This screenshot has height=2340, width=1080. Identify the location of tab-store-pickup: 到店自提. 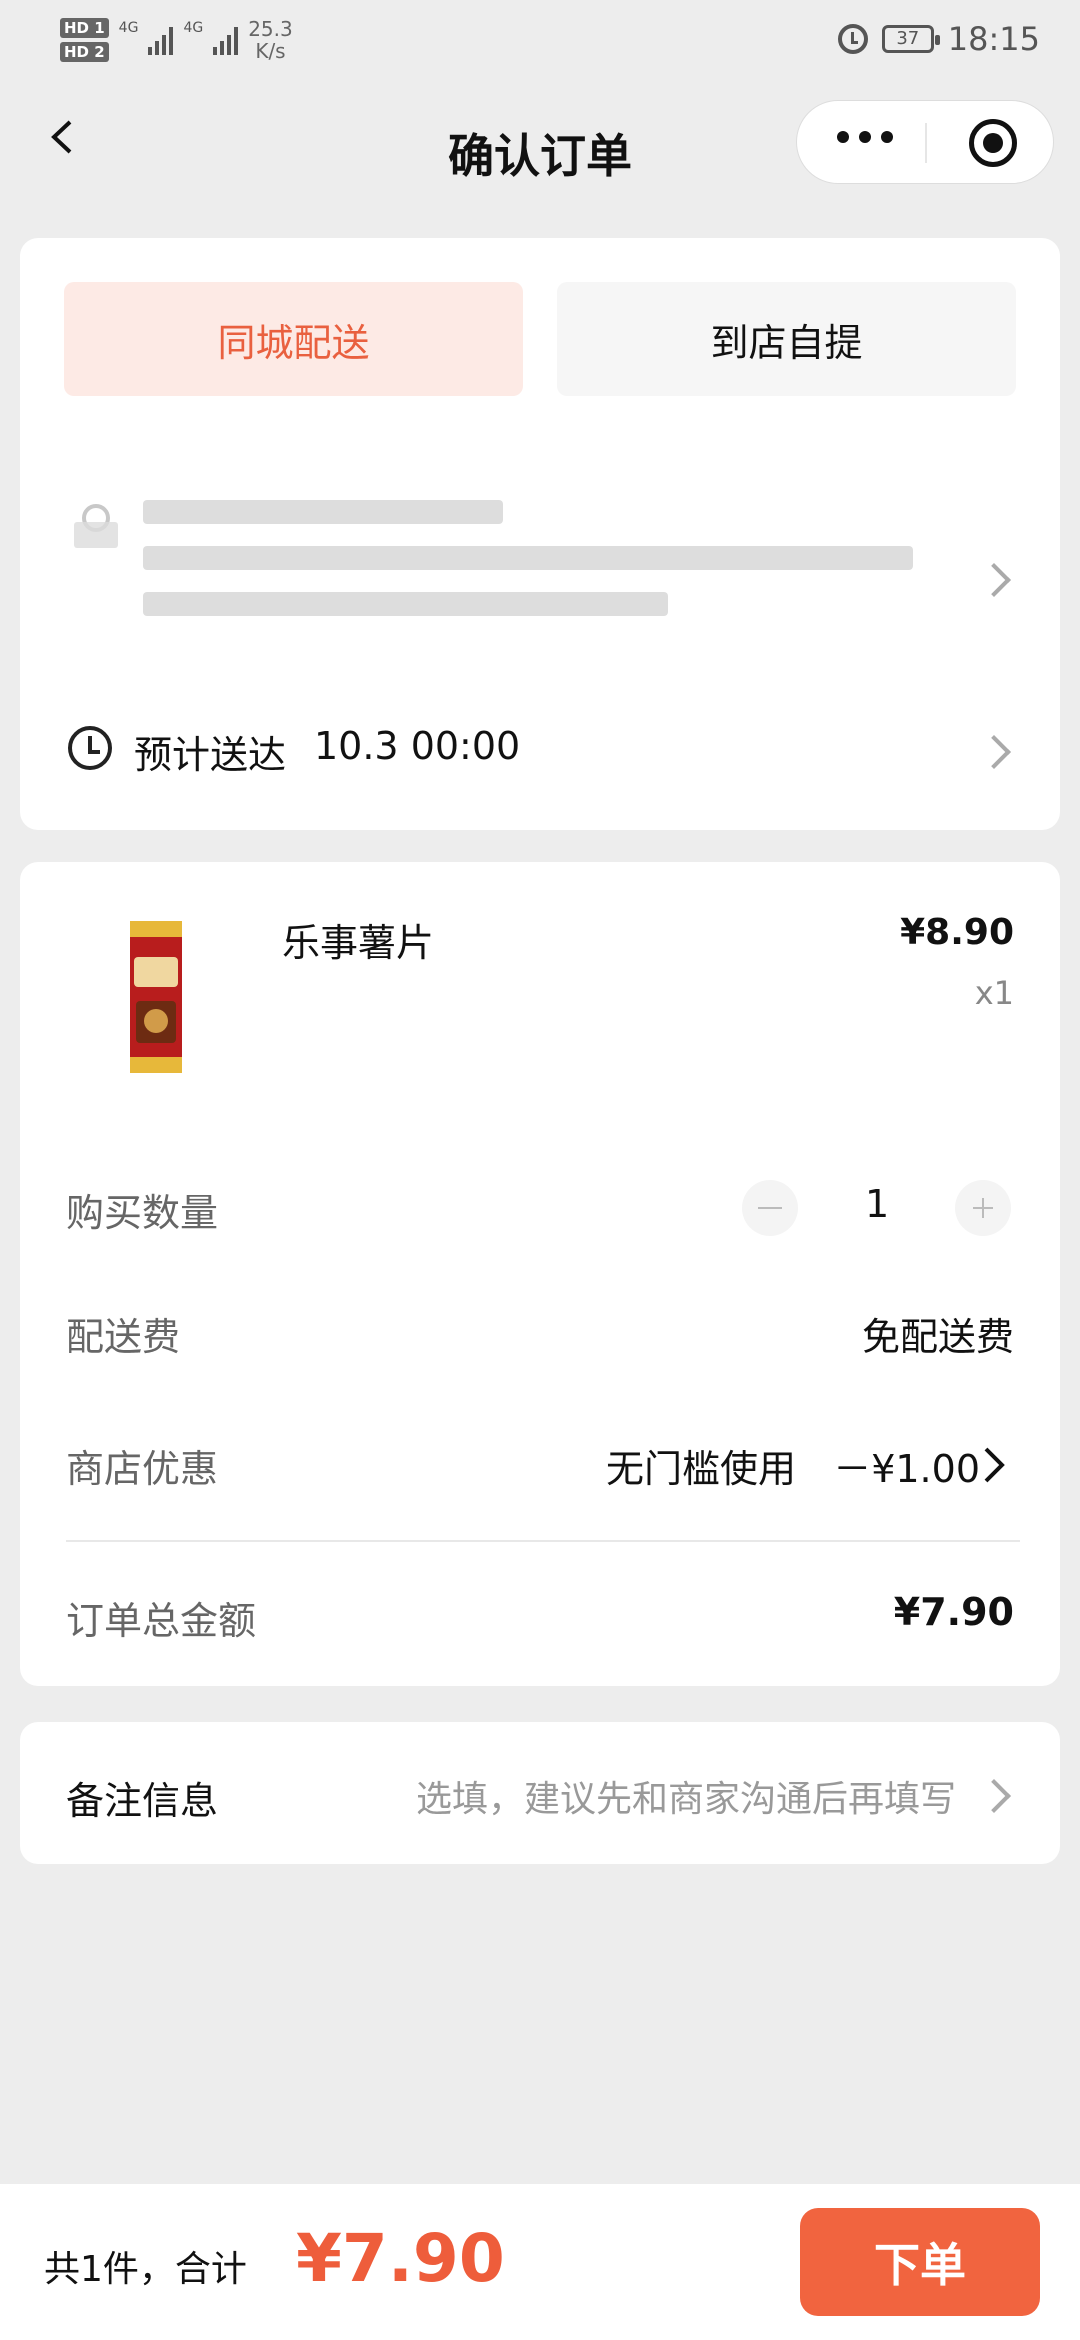
(786, 339).